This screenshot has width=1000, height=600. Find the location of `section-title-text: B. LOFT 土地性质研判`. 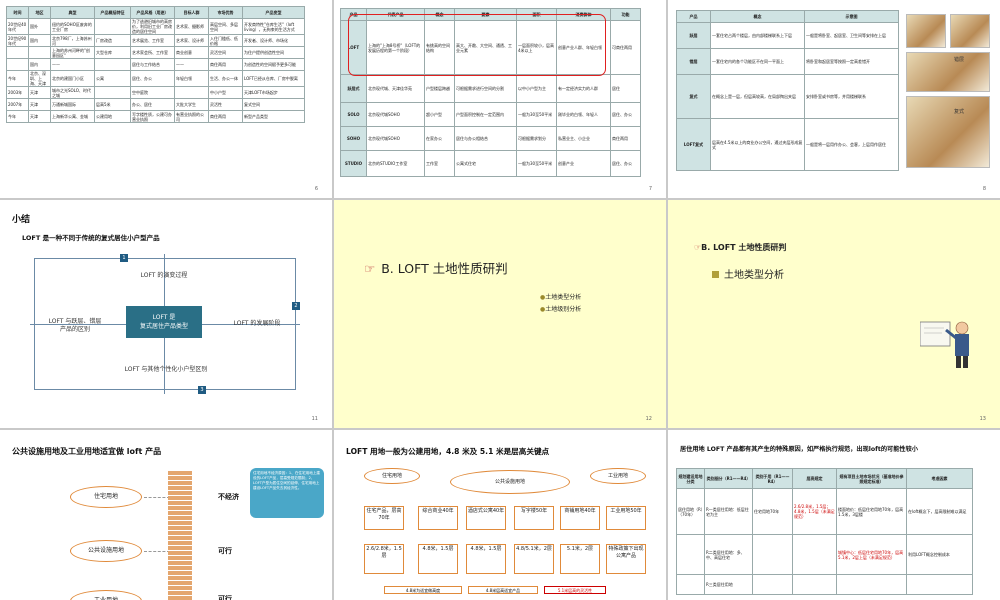

section-title-text: B. LOFT 土地性质研判 is located at coordinates (444, 268).